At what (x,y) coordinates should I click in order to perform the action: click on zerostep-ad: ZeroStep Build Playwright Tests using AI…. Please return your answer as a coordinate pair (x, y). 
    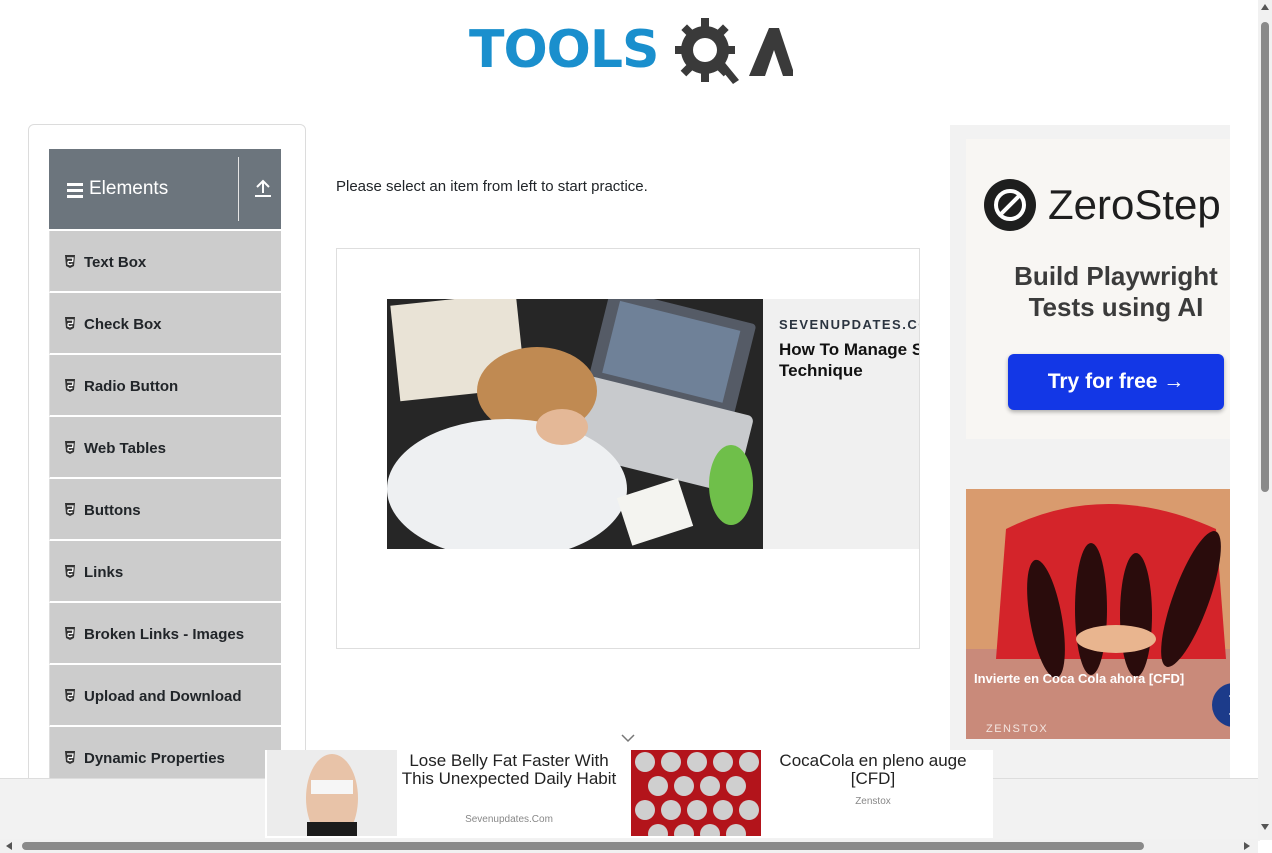
    Looking at the image, I should click on (1098, 289).